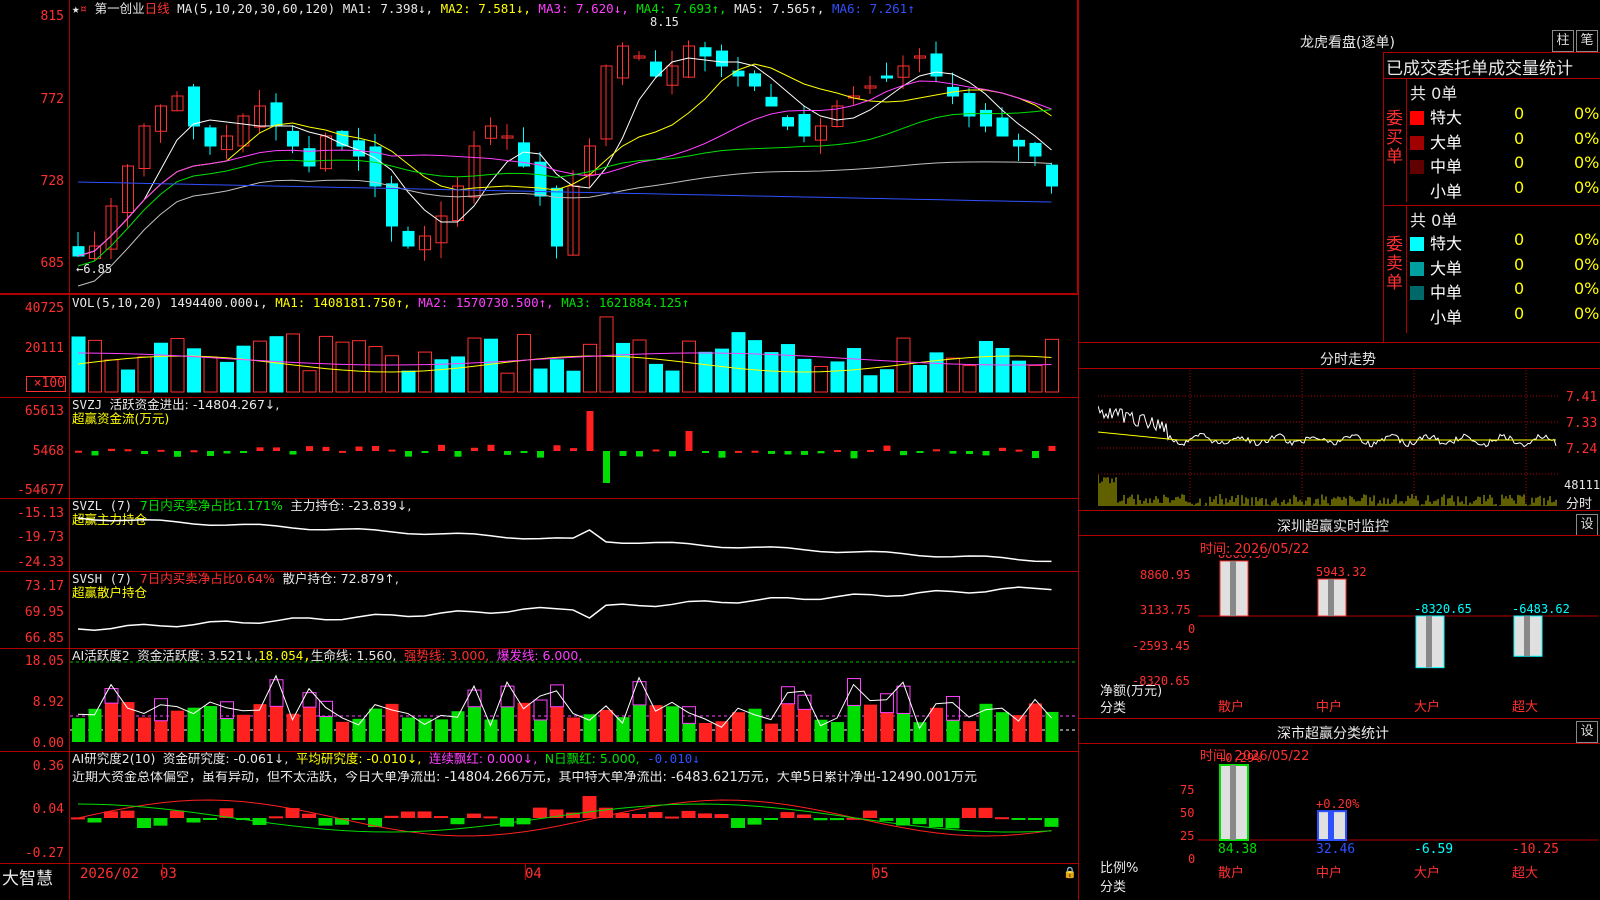 The width and height of the screenshot is (1600, 900). Describe the element at coordinates (1398, 635) in the screenshot. I see `monitor-bar-chart: 8860.95 散户 5943.32 中户 -8320.65 大户 -6483.62 超大` at that location.